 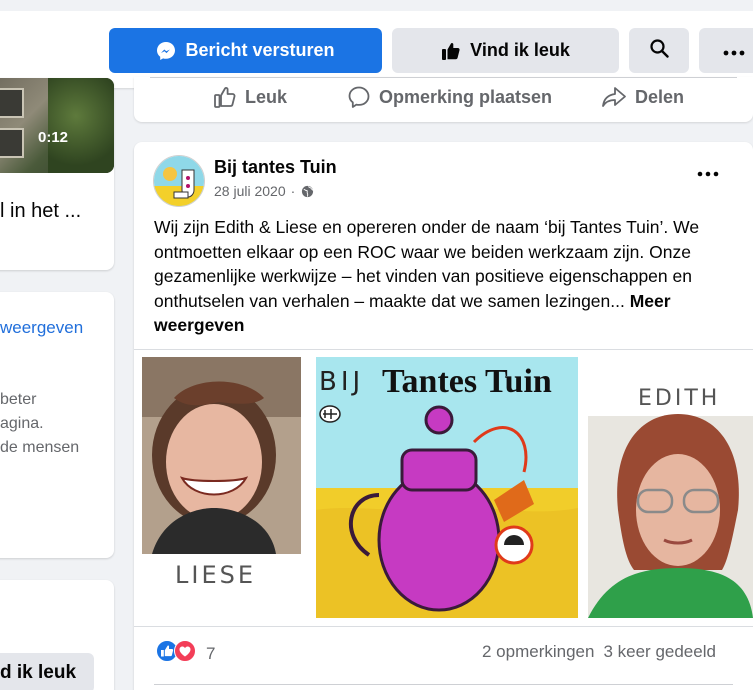 I want to click on post-date: 28 juli 2020, so click(x=250, y=191).